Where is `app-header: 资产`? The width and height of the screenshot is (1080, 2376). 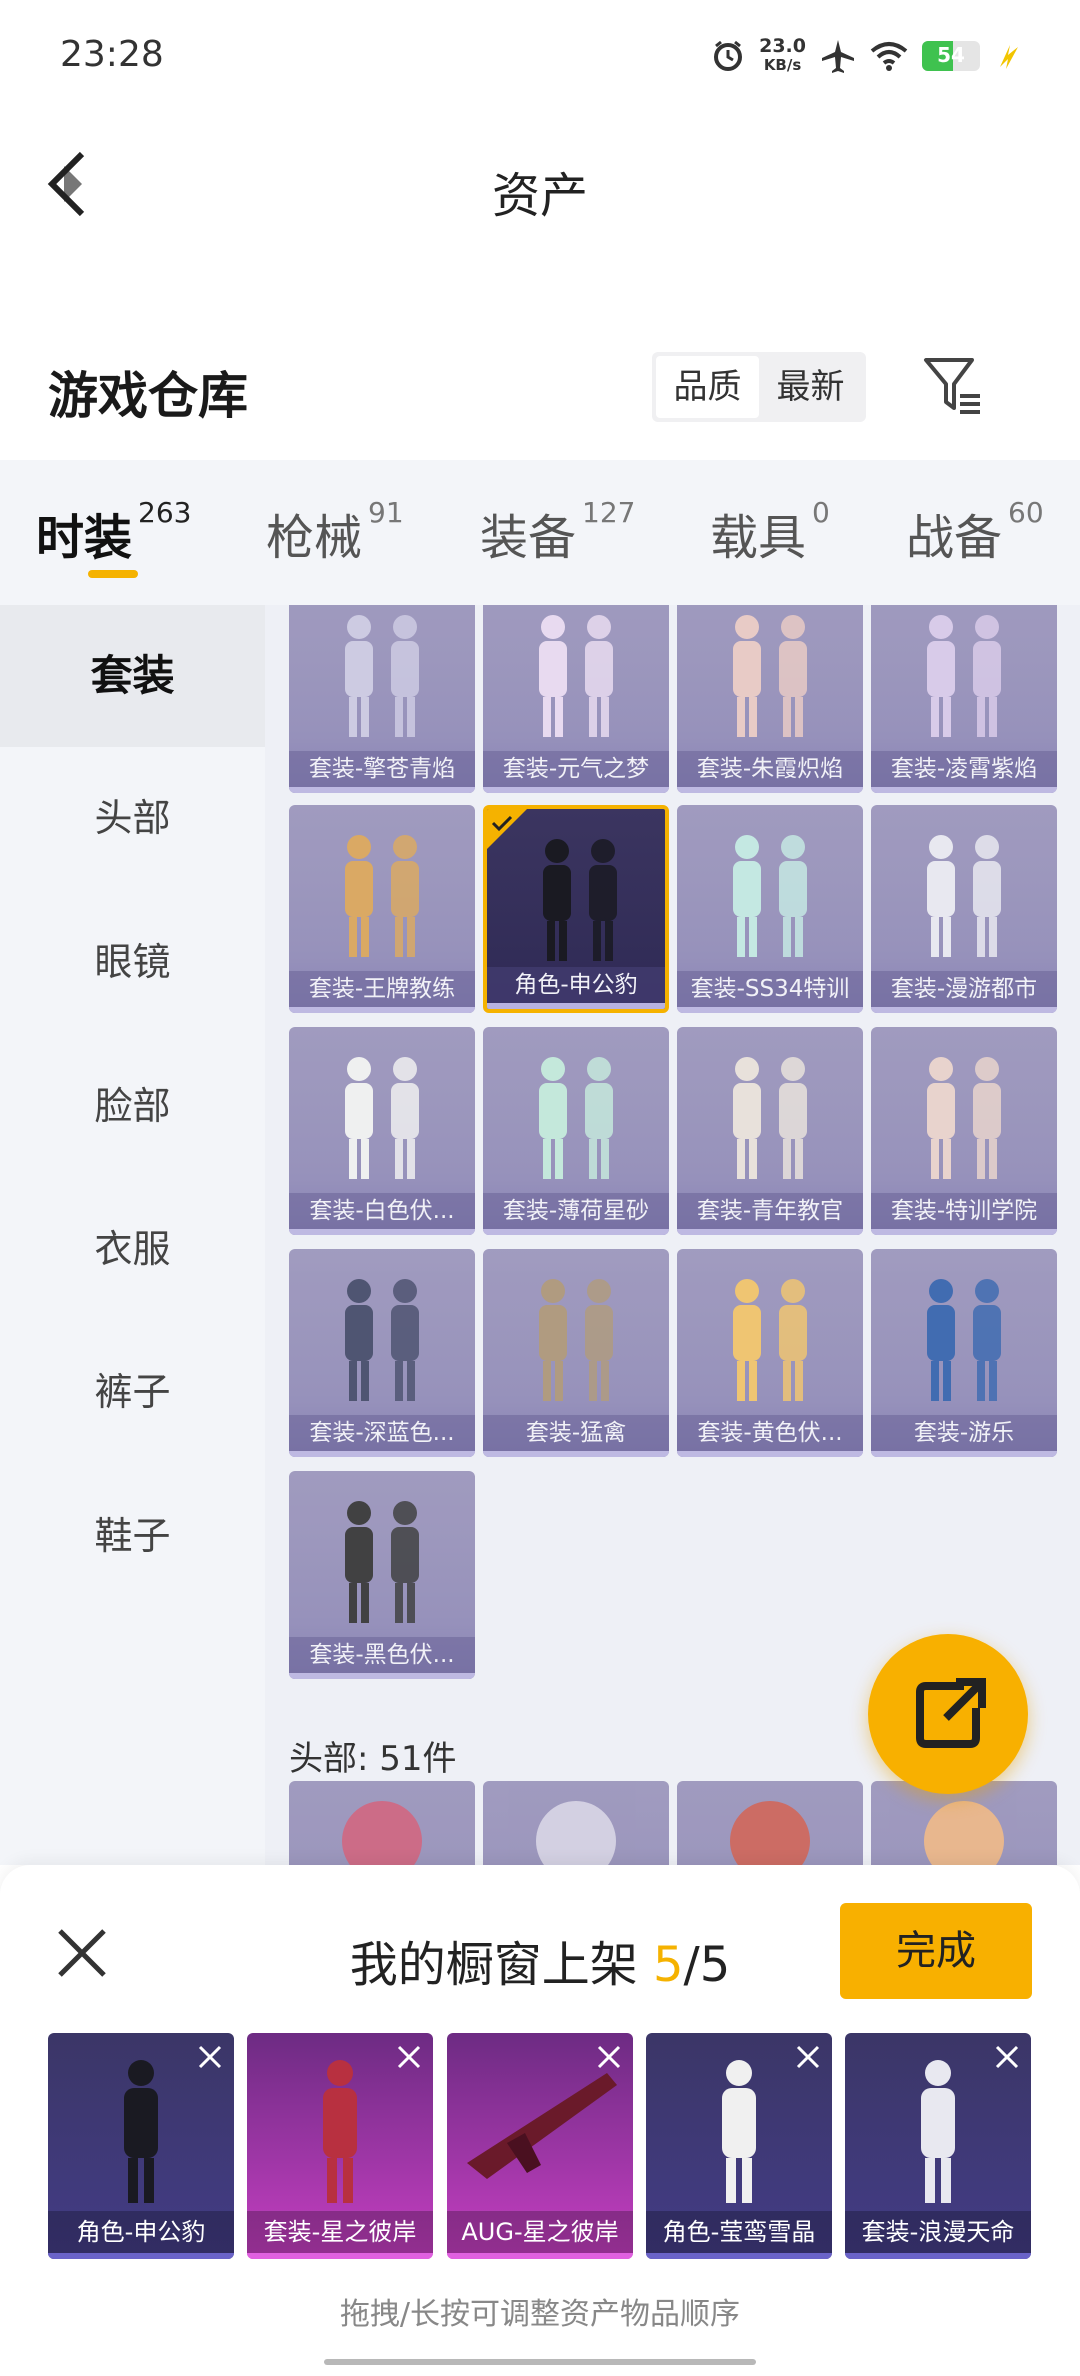
app-header: 资产 is located at coordinates (540, 185).